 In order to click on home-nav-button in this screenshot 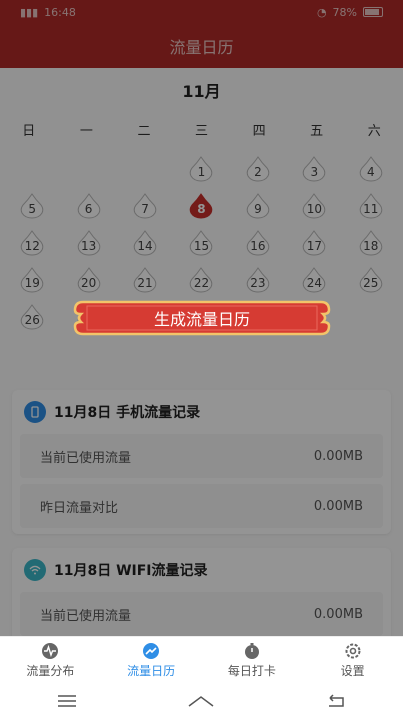, I will do `click(201, 701)`.